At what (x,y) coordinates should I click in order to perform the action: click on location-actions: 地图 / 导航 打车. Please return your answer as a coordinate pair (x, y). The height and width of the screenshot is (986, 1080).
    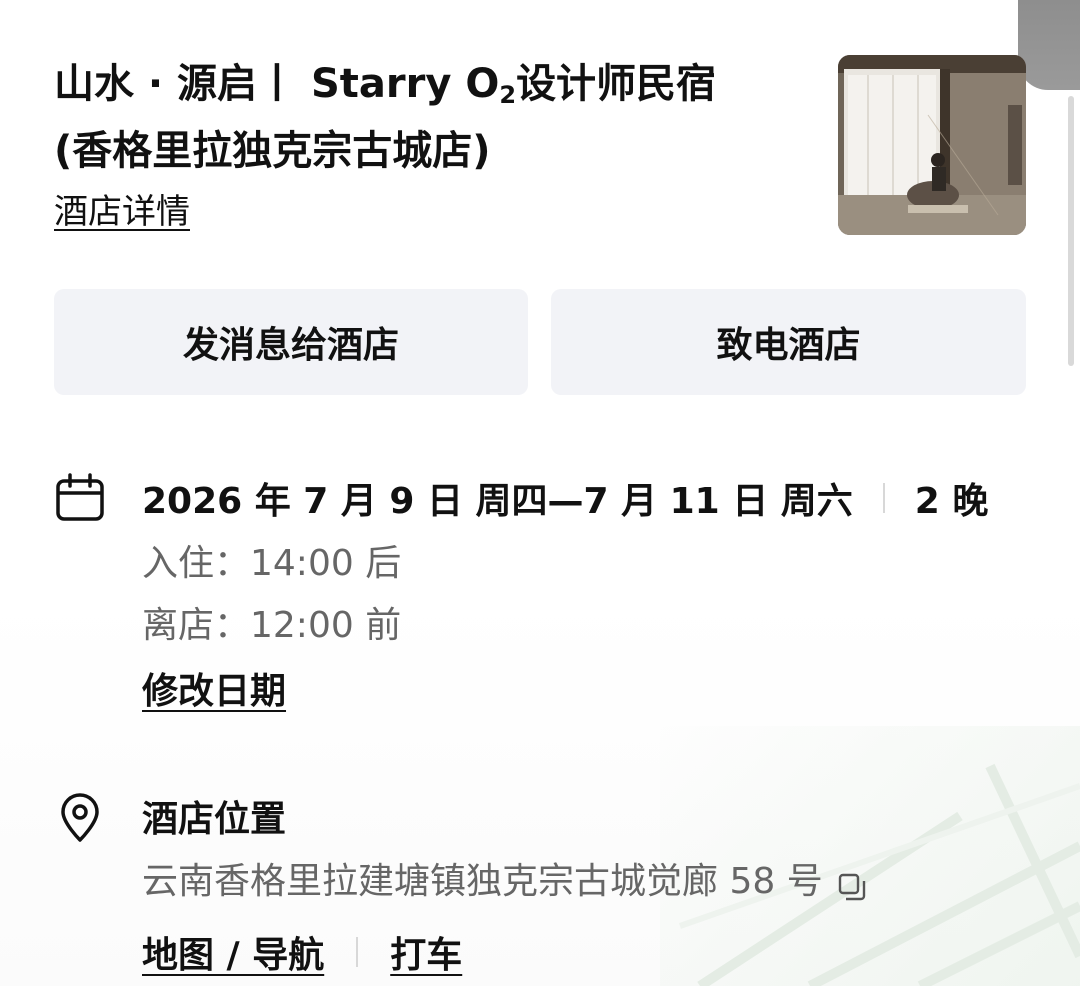
    Looking at the image, I should click on (302, 952).